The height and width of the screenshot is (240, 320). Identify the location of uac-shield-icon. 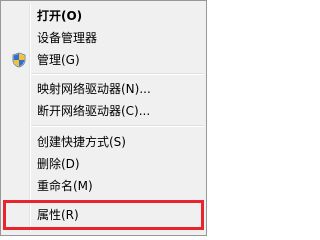
(19, 60).